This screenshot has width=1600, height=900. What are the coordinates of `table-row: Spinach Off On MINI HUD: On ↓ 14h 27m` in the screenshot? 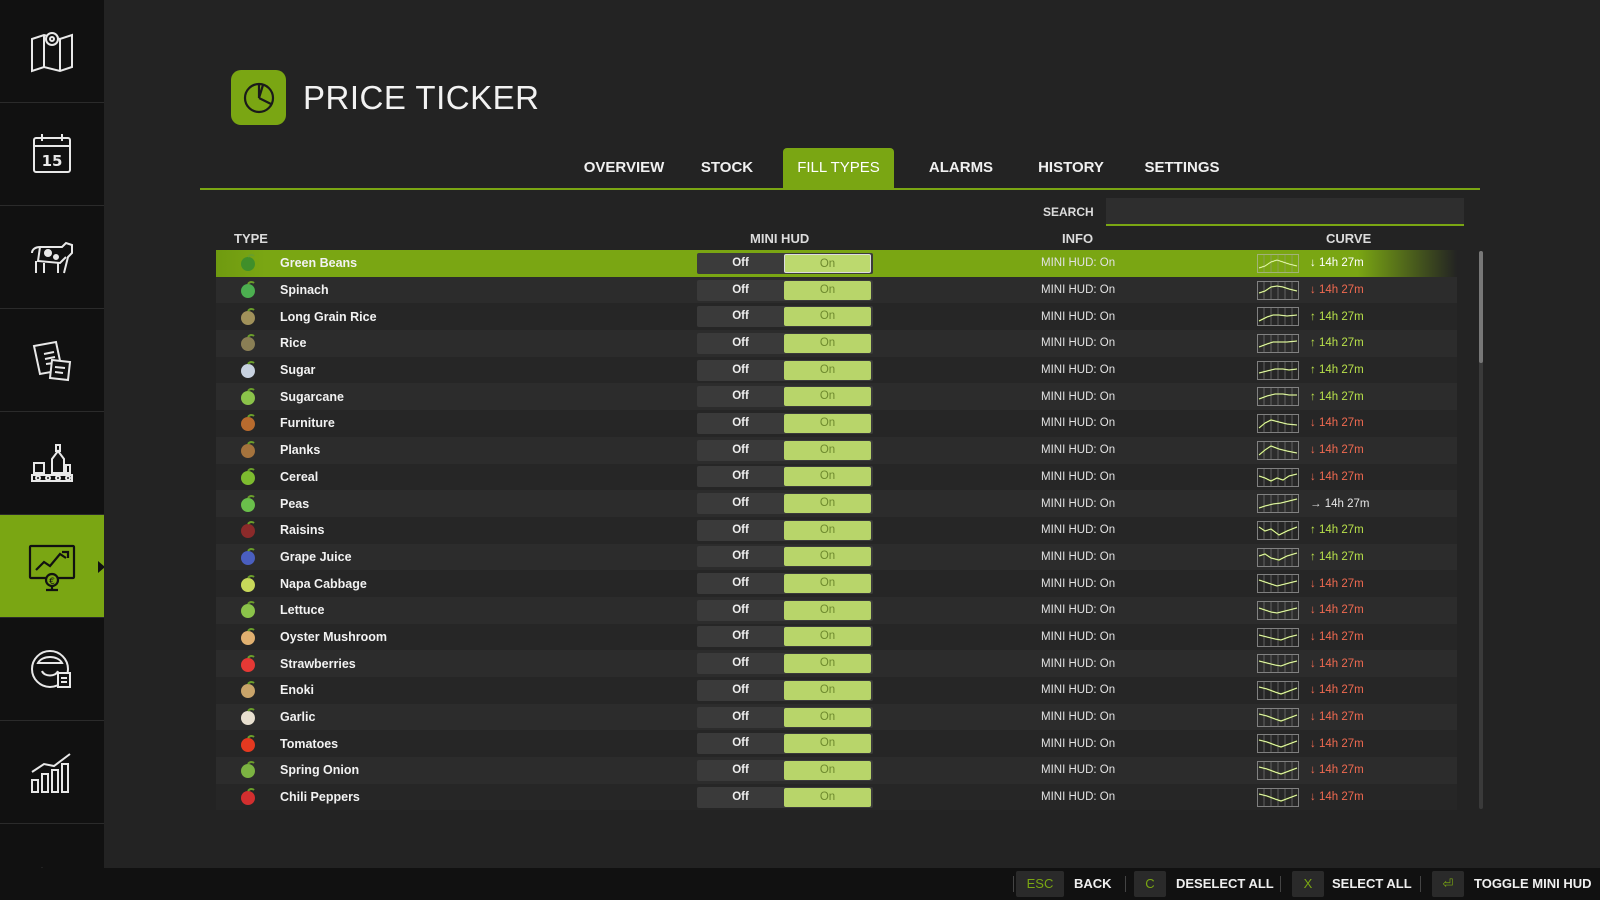 It's located at (836, 290).